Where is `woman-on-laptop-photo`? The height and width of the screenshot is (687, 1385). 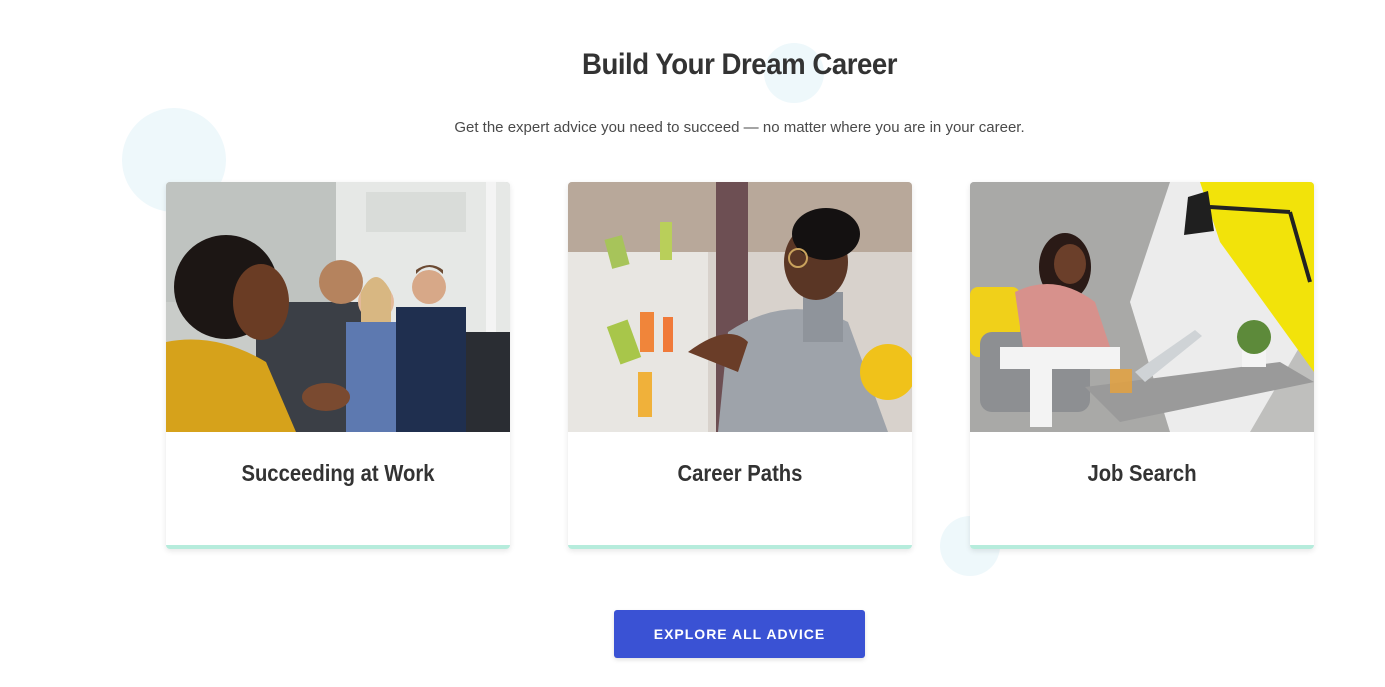
woman-on-laptop-photo is located at coordinates (1142, 307).